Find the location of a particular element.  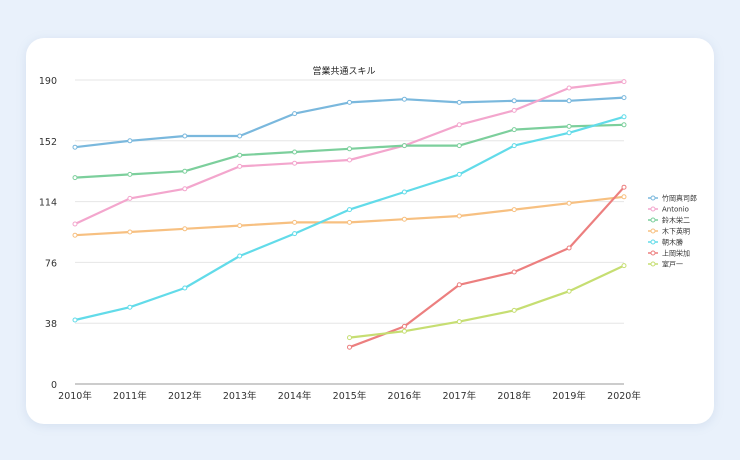

x-tick-label: 2019年 is located at coordinates (569, 396).